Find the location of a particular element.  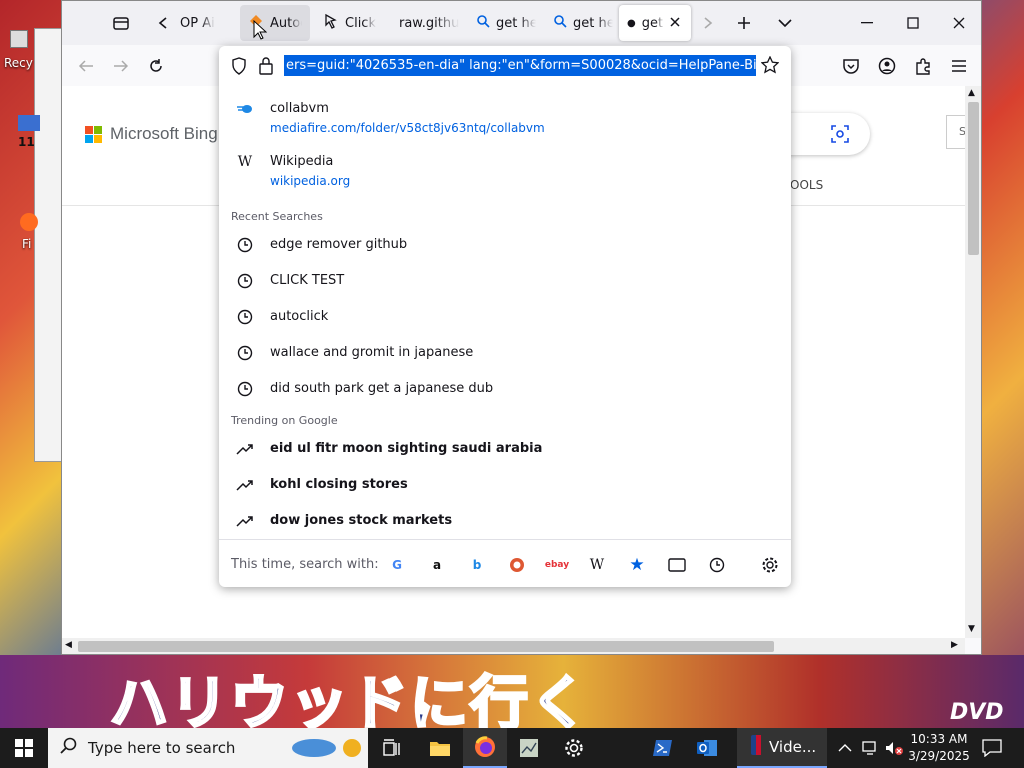

tools-link: OOLS is located at coordinates (806, 185).